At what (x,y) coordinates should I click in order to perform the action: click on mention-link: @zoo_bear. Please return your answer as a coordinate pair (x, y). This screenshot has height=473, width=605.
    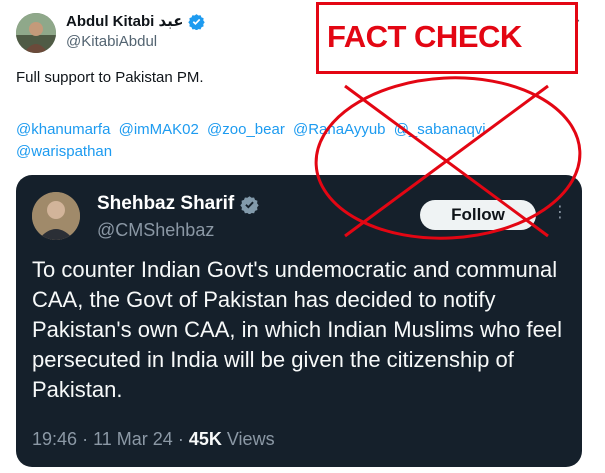
    Looking at the image, I should click on (246, 129).